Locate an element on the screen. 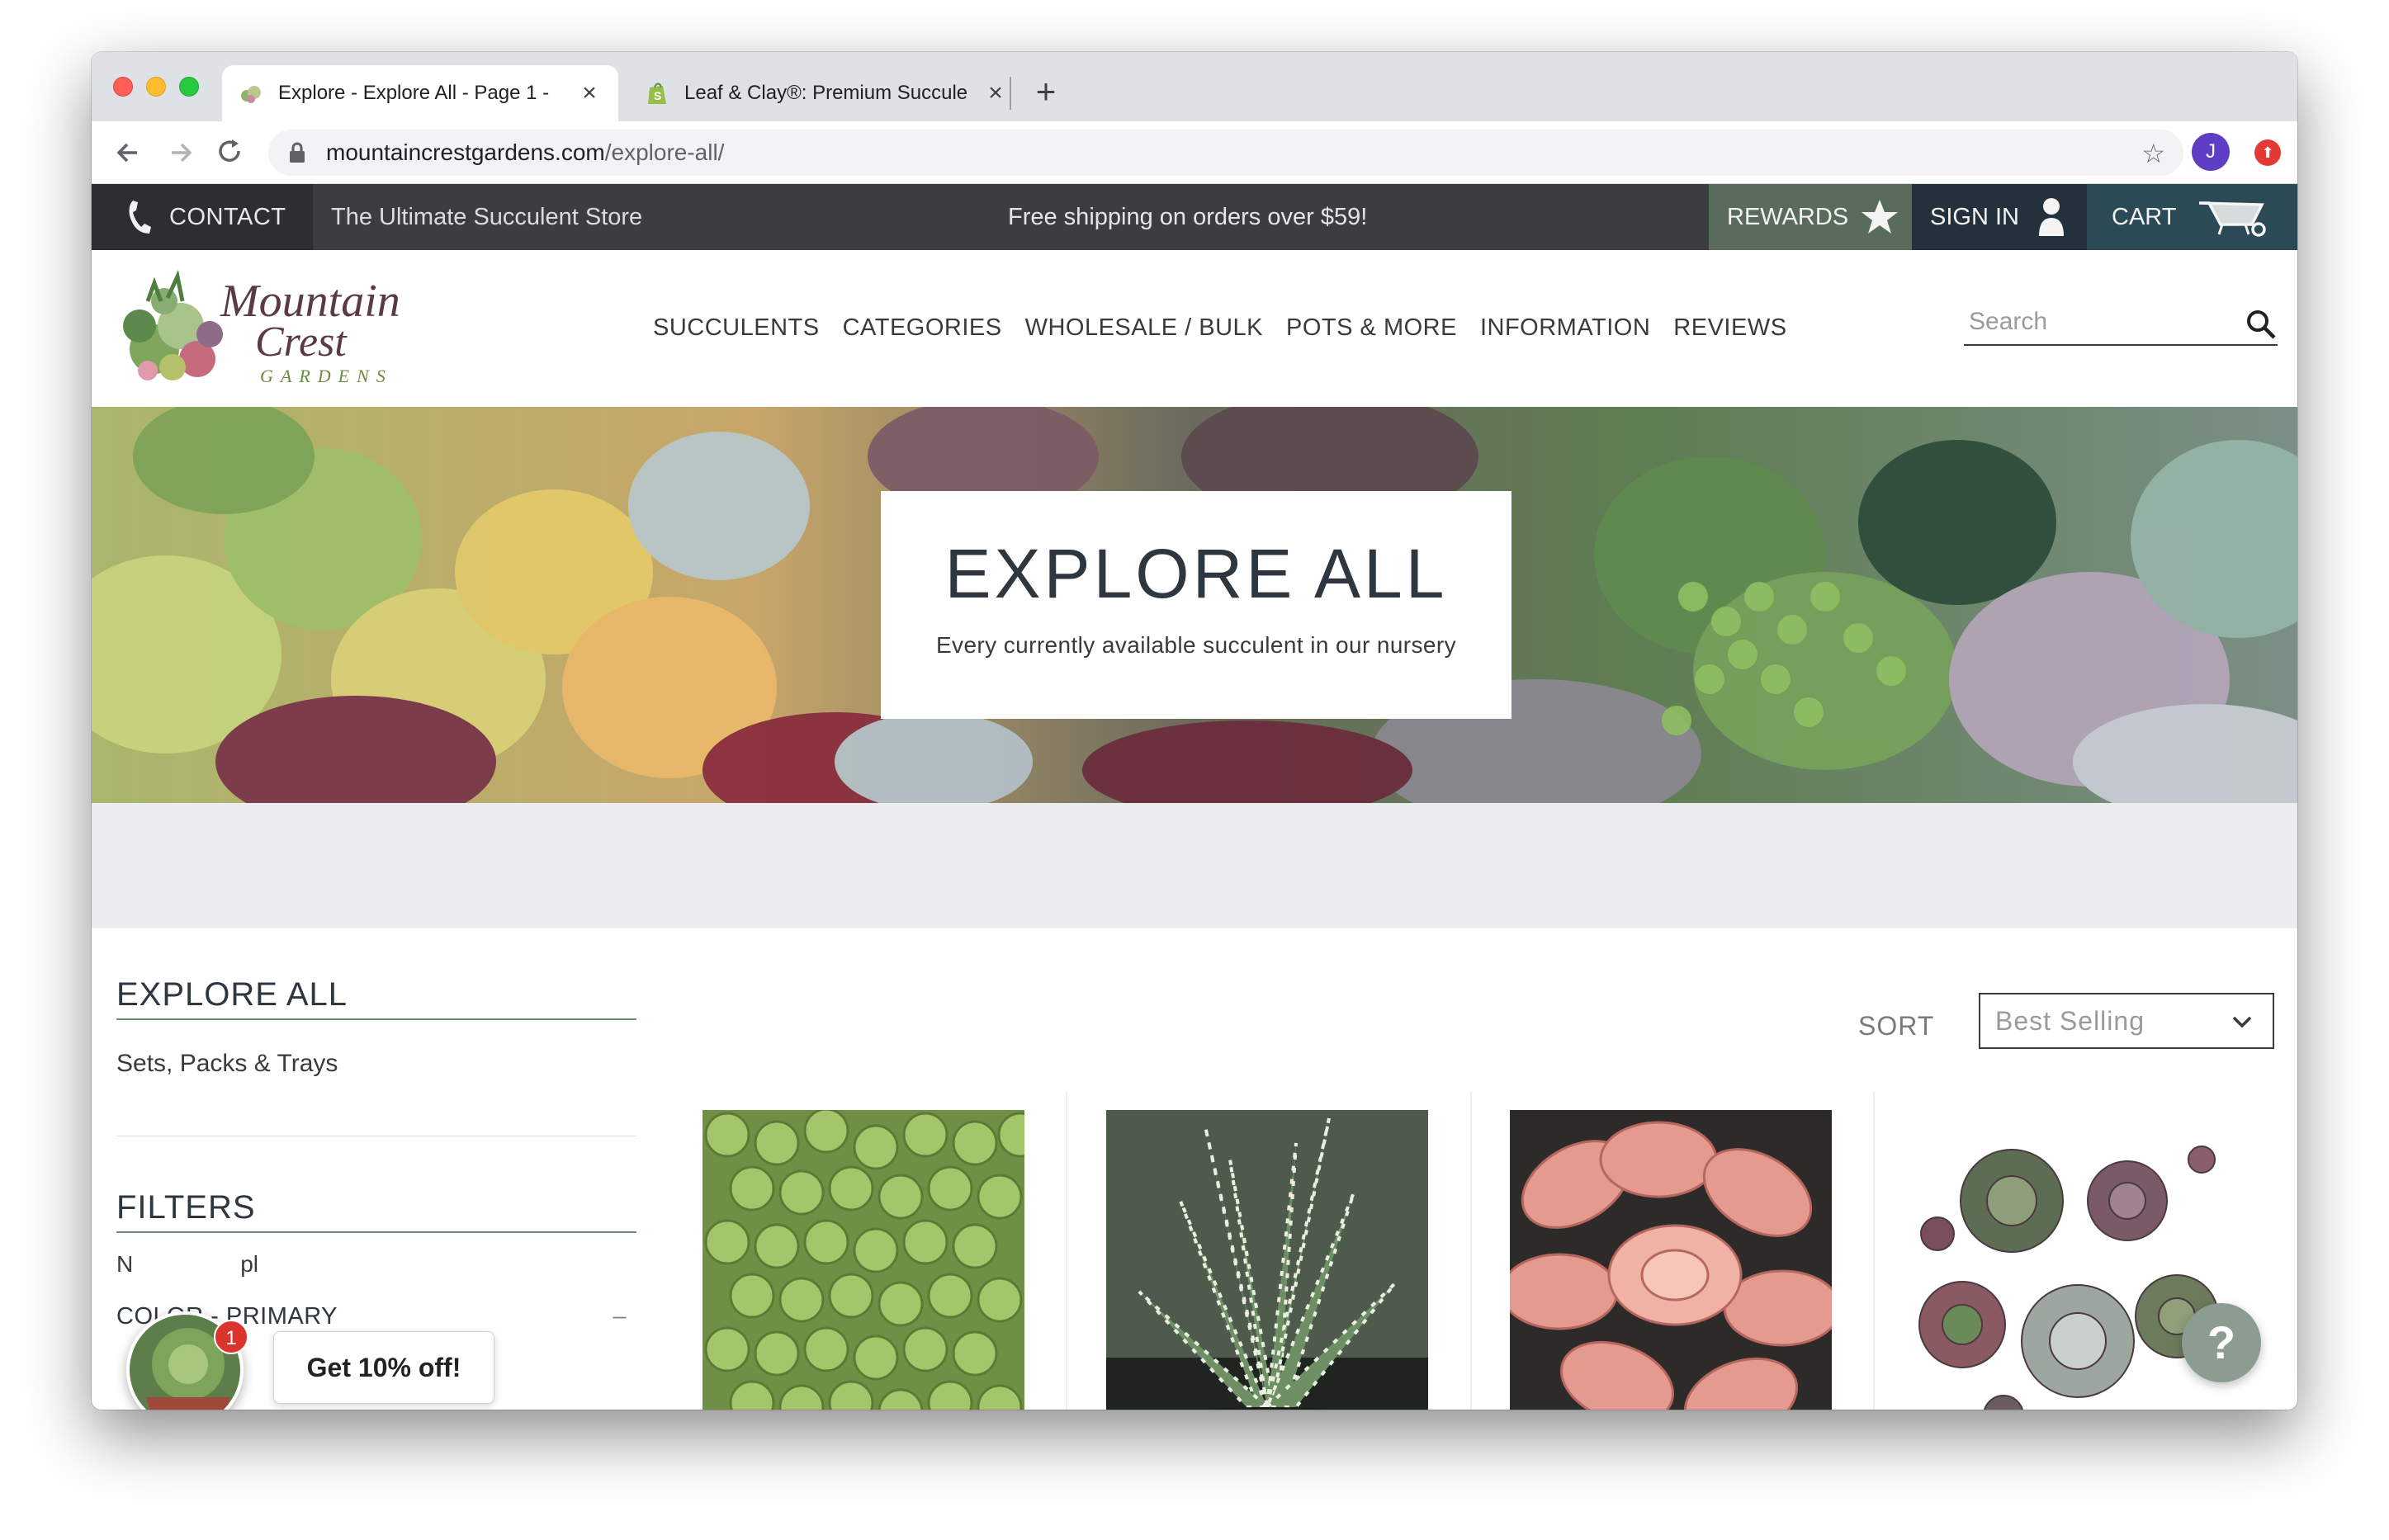 The image size is (2389, 1540). succulent-favicon-icon is located at coordinates (251, 93).